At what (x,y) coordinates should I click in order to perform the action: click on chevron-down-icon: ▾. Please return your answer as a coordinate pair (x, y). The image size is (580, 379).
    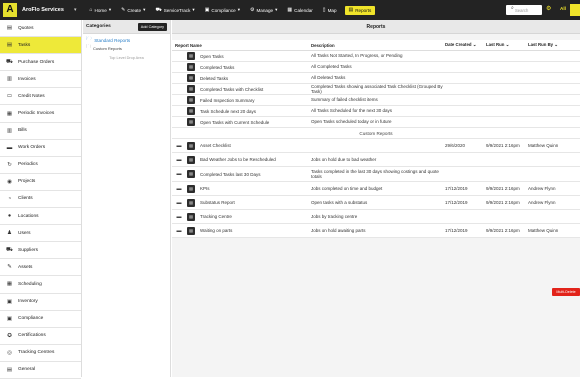
    Looking at the image, I should click on (75, 10).